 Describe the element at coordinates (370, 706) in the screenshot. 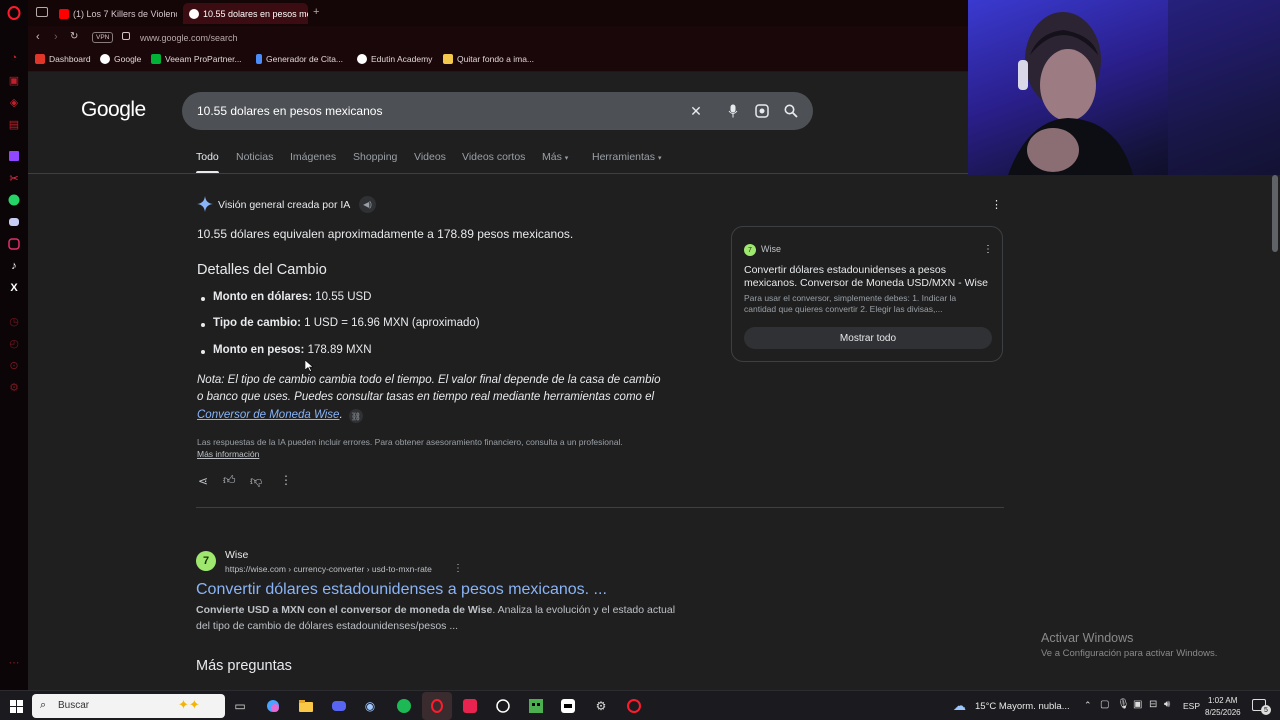

I see `steam-icon: ◉` at that location.